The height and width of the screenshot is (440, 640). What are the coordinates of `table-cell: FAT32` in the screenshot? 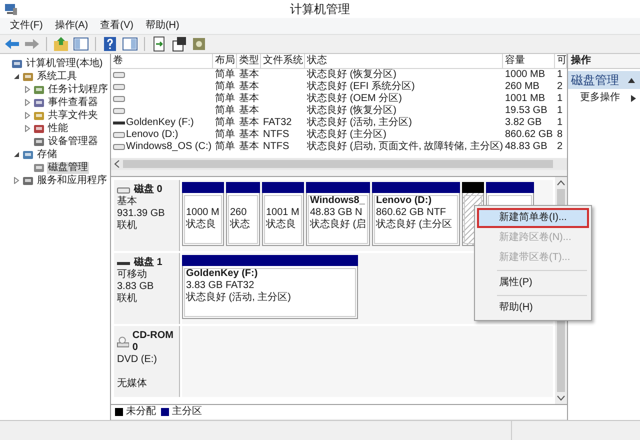 It's located at (277, 123).